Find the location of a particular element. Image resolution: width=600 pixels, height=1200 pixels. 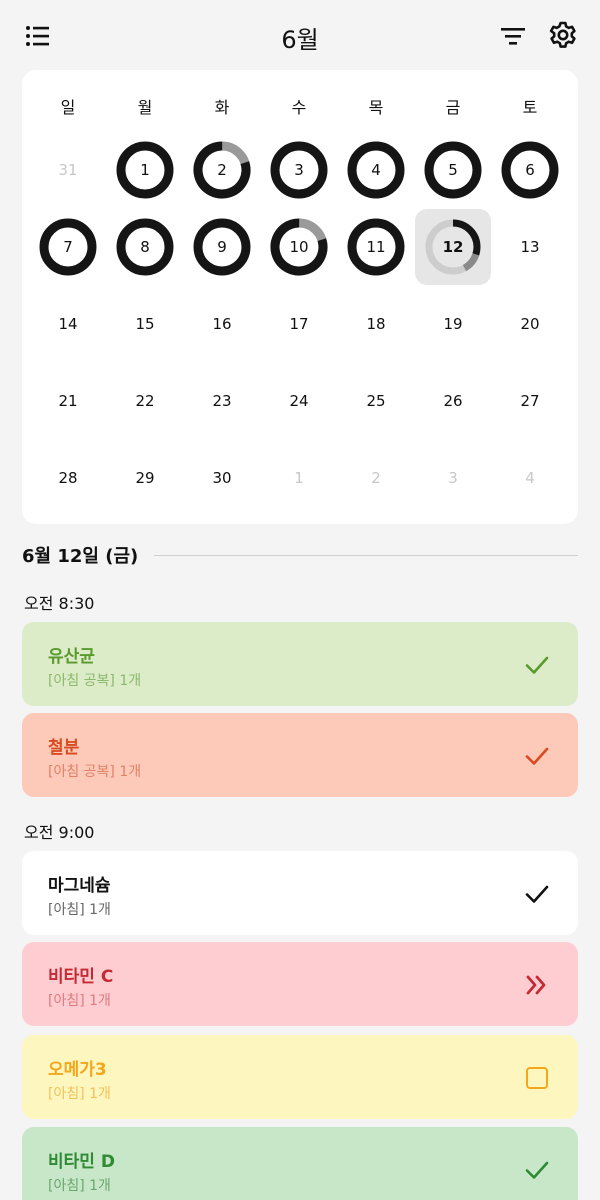

supplement-card: 마그네슘 [아침] 1개 is located at coordinates (300, 893).